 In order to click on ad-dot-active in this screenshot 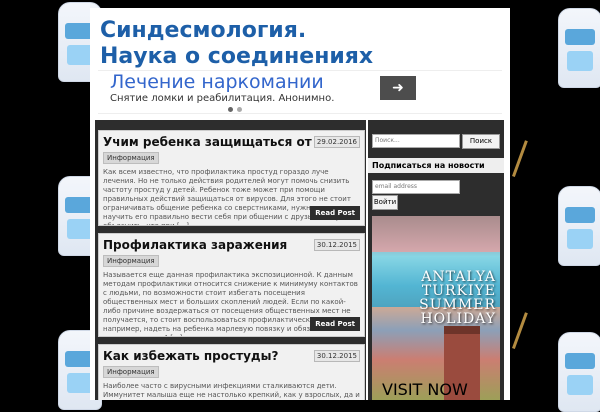, I will do `click(230, 109)`.